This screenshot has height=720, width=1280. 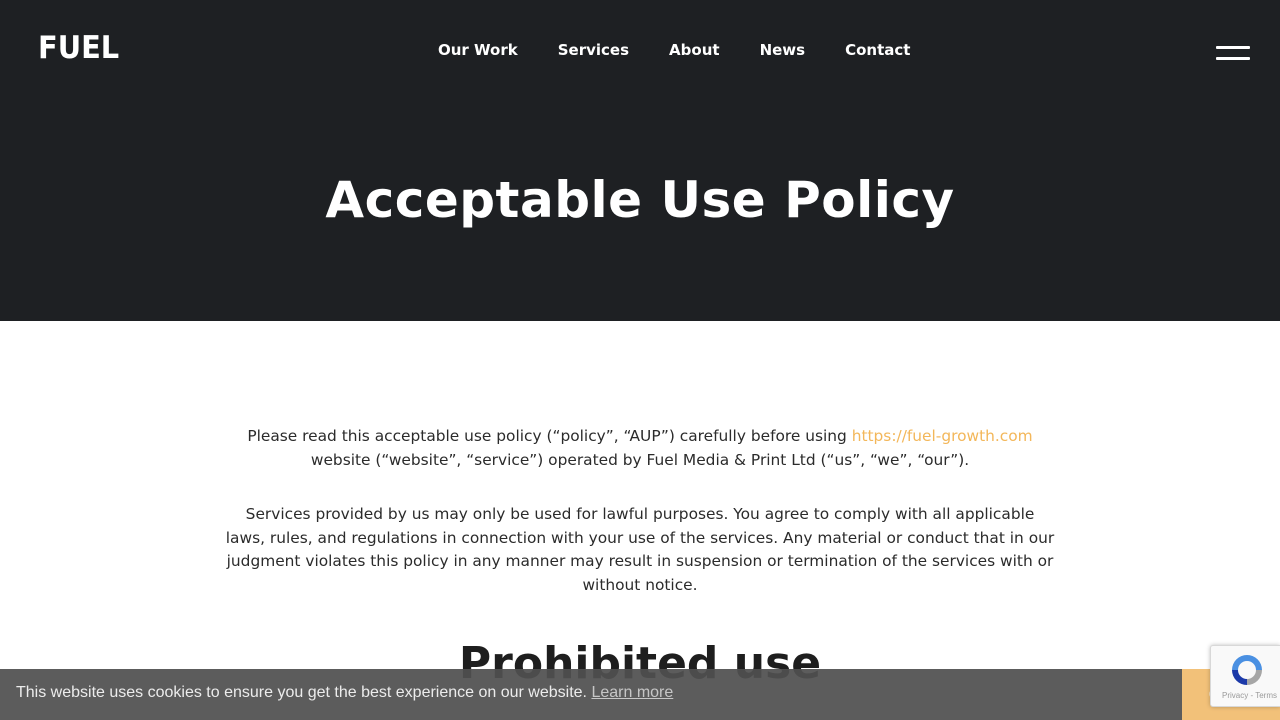 I want to click on recaptcha-badge: Privacy - Terms, so click(x=1245, y=676).